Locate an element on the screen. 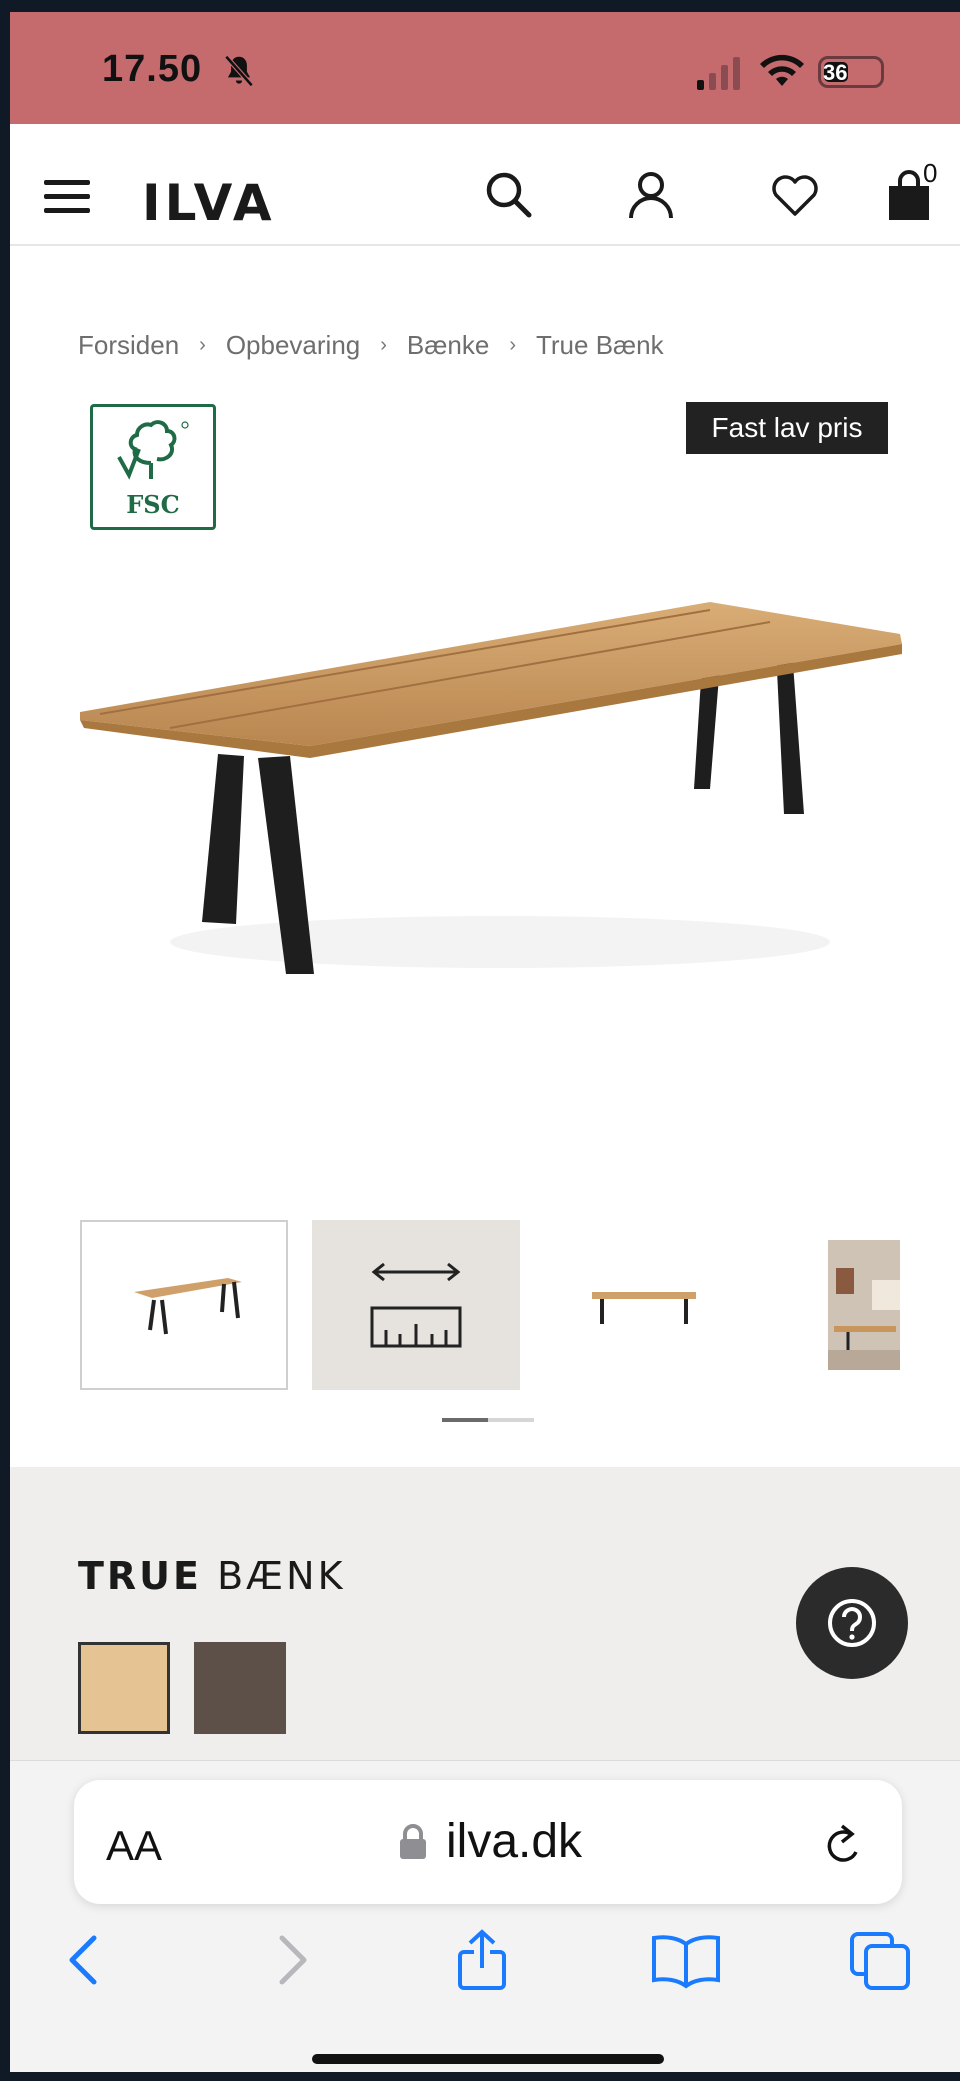  text-size-button: AA is located at coordinates (134, 1846).